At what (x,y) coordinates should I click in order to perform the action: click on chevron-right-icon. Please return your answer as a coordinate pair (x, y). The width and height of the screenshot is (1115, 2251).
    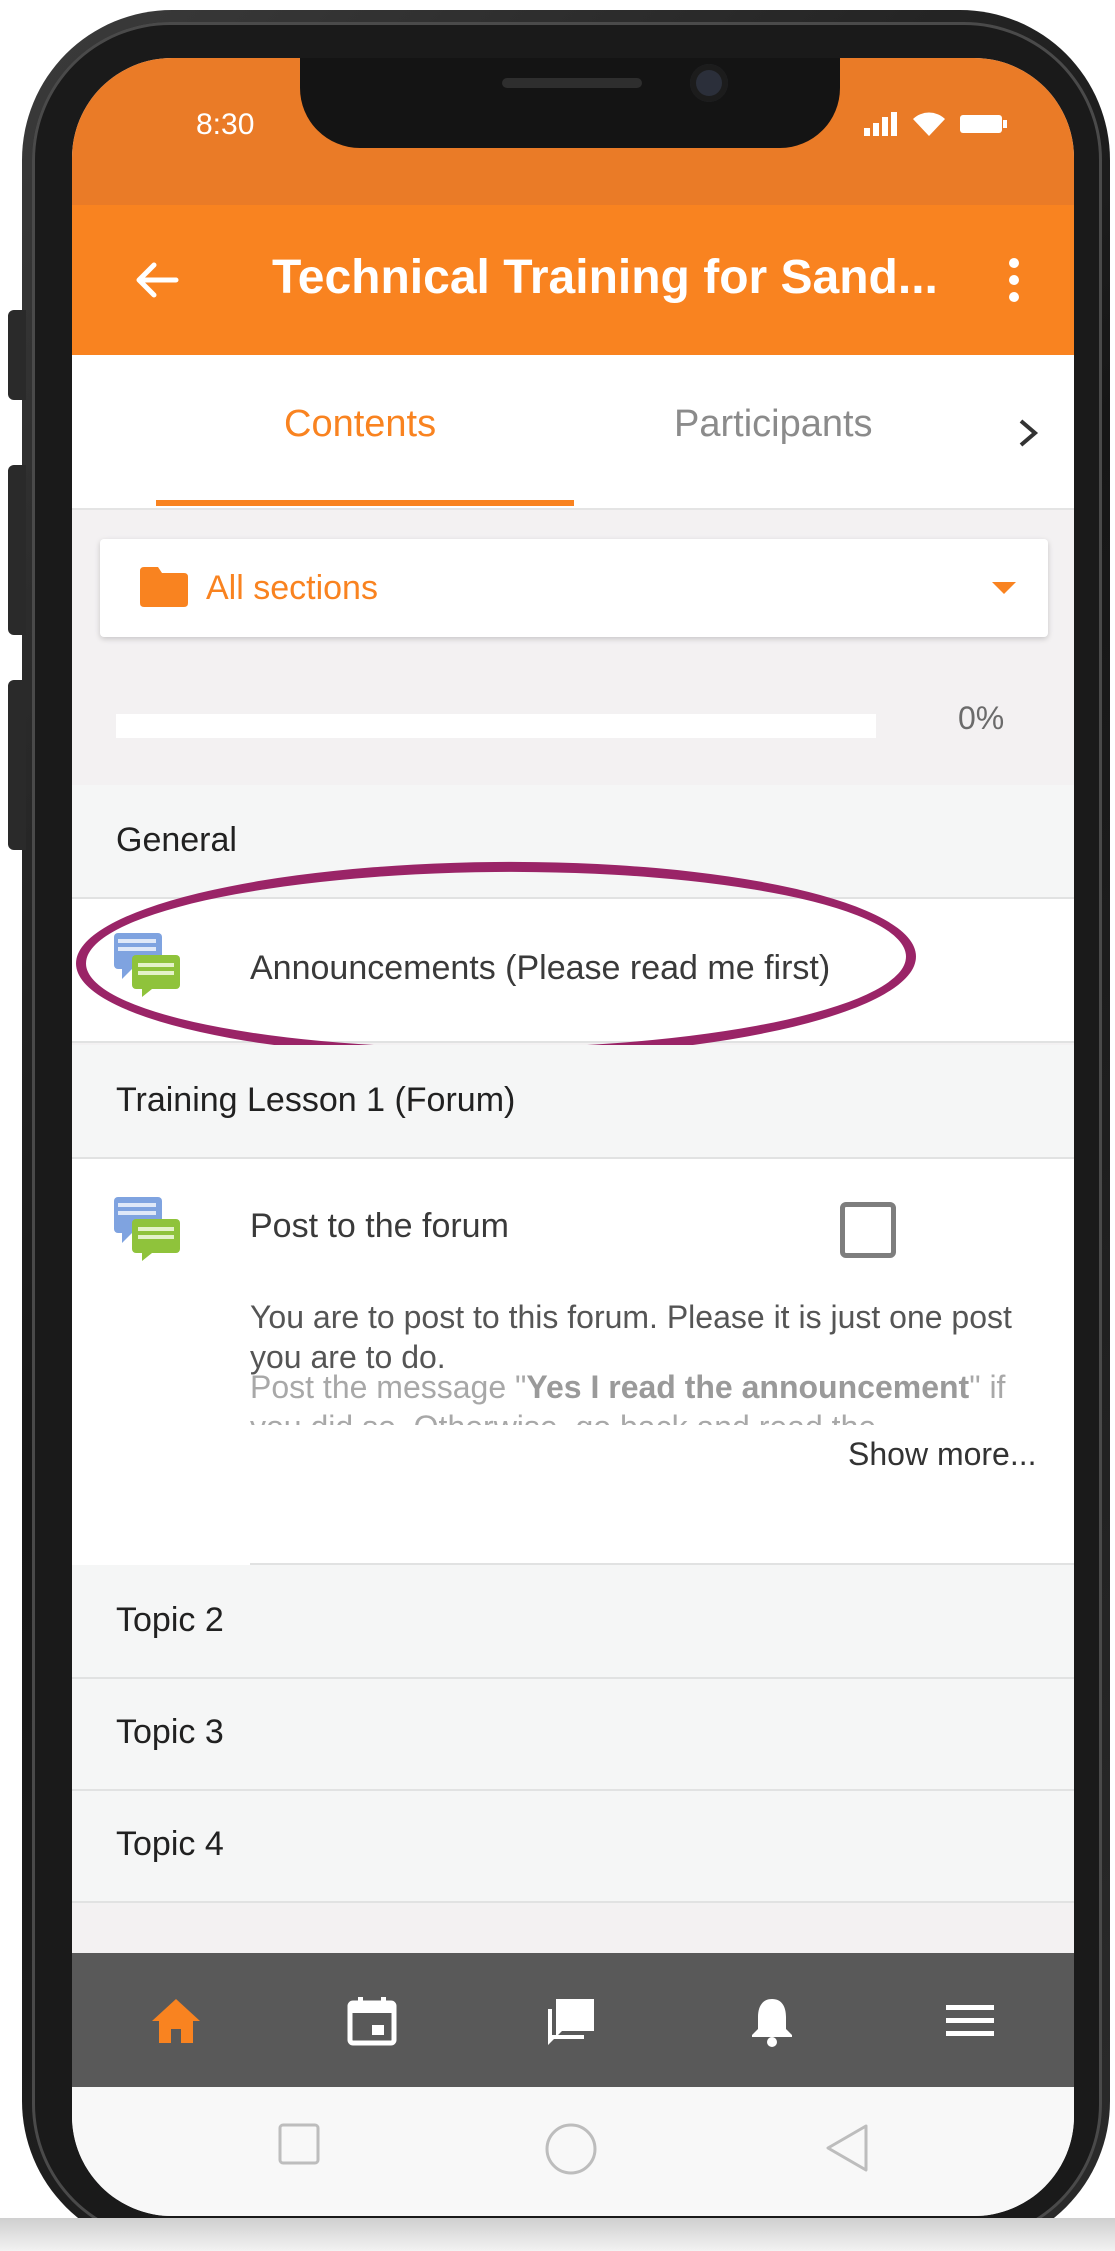
    Looking at the image, I should click on (1028, 433).